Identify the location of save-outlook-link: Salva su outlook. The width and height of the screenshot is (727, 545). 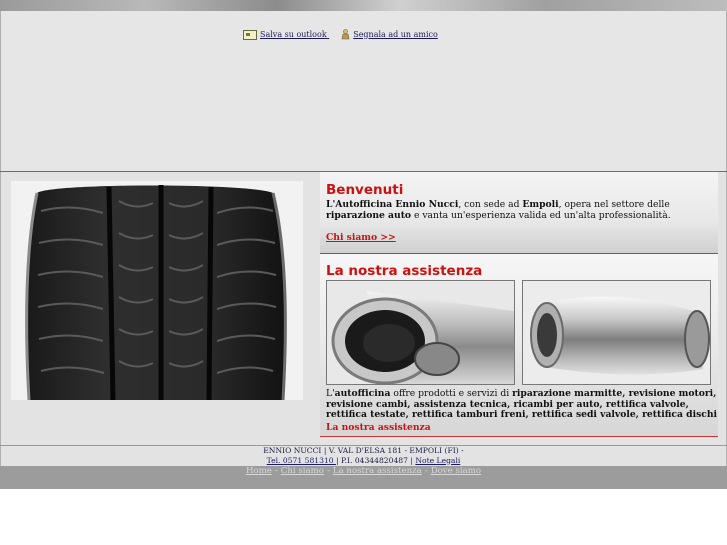
(286, 34).